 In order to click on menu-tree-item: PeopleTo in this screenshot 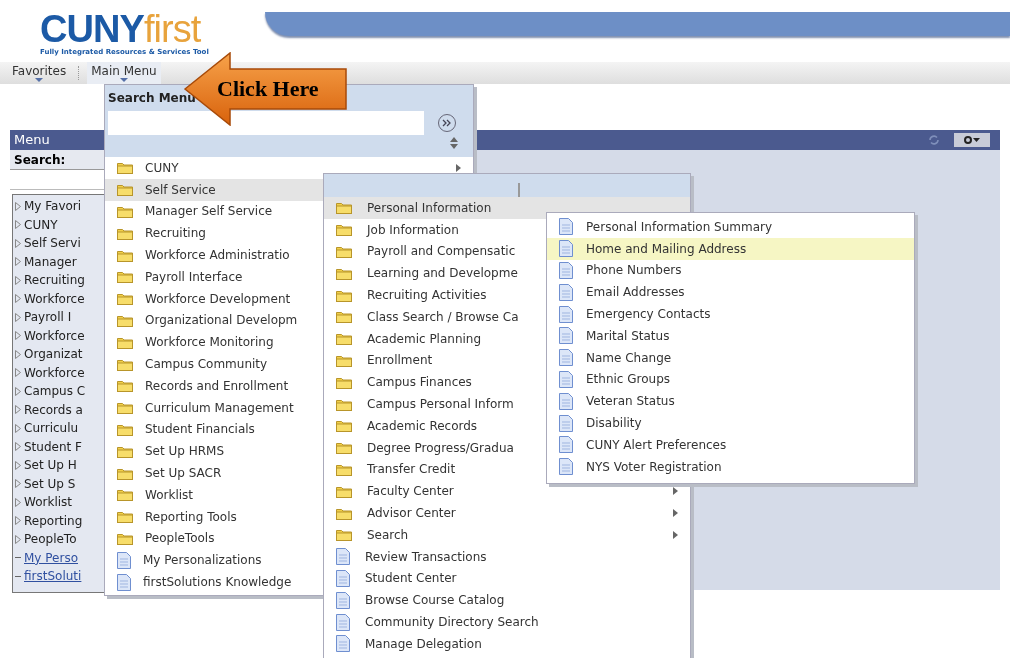, I will do `click(50, 539)`.